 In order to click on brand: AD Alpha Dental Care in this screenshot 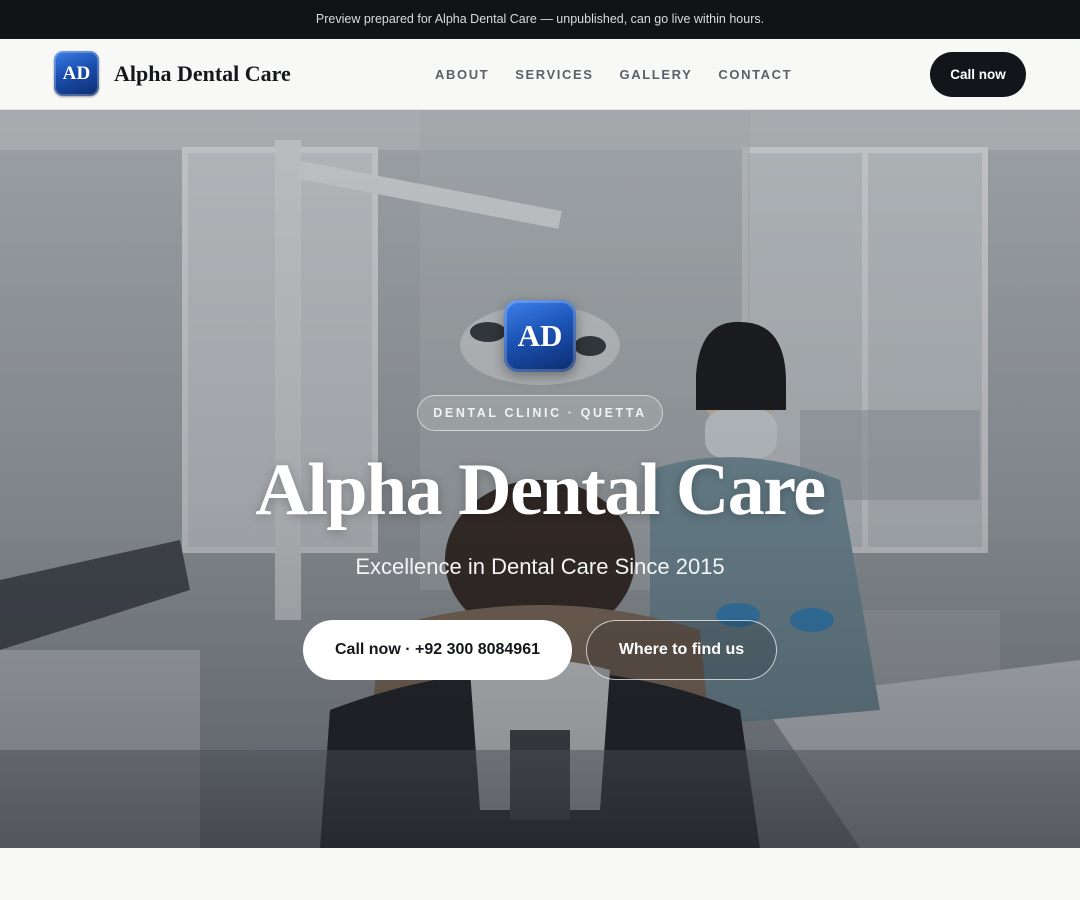, I will do `click(172, 73)`.